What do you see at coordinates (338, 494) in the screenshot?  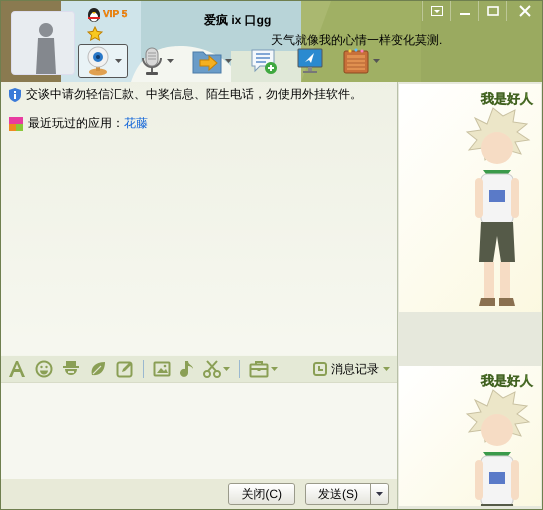 I see `send-button: 发送(S)` at bounding box center [338, 494].